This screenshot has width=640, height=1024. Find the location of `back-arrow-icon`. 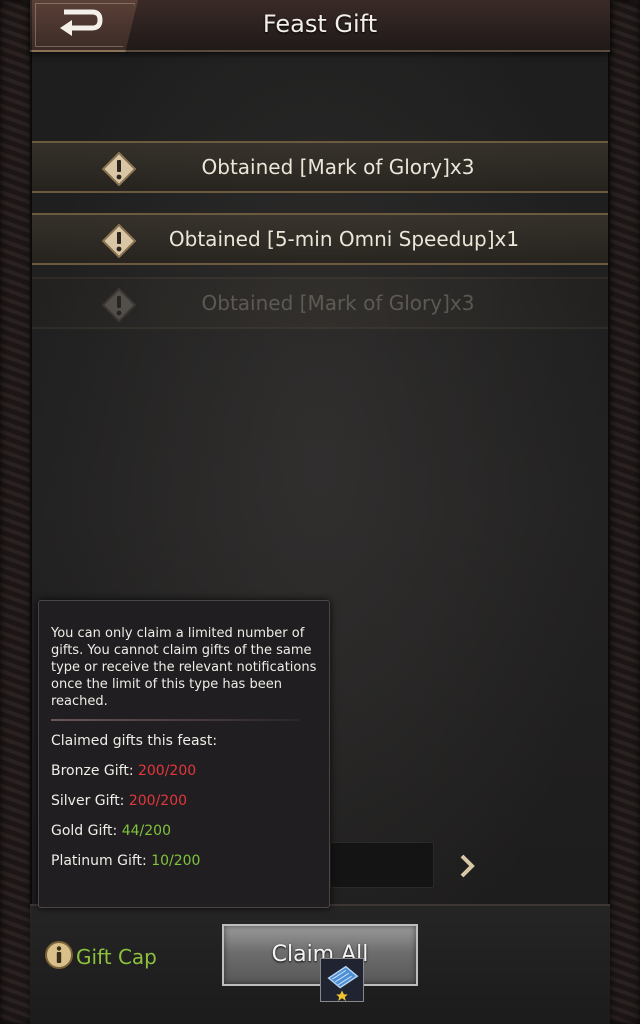

back-arrow-icon is located at coordinates (81, 22).